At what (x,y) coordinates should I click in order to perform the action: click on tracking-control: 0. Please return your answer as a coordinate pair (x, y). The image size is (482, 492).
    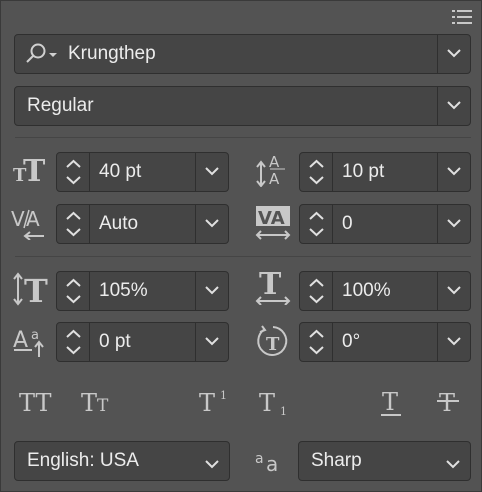
    Looking at the image, I should click on (385, 224).